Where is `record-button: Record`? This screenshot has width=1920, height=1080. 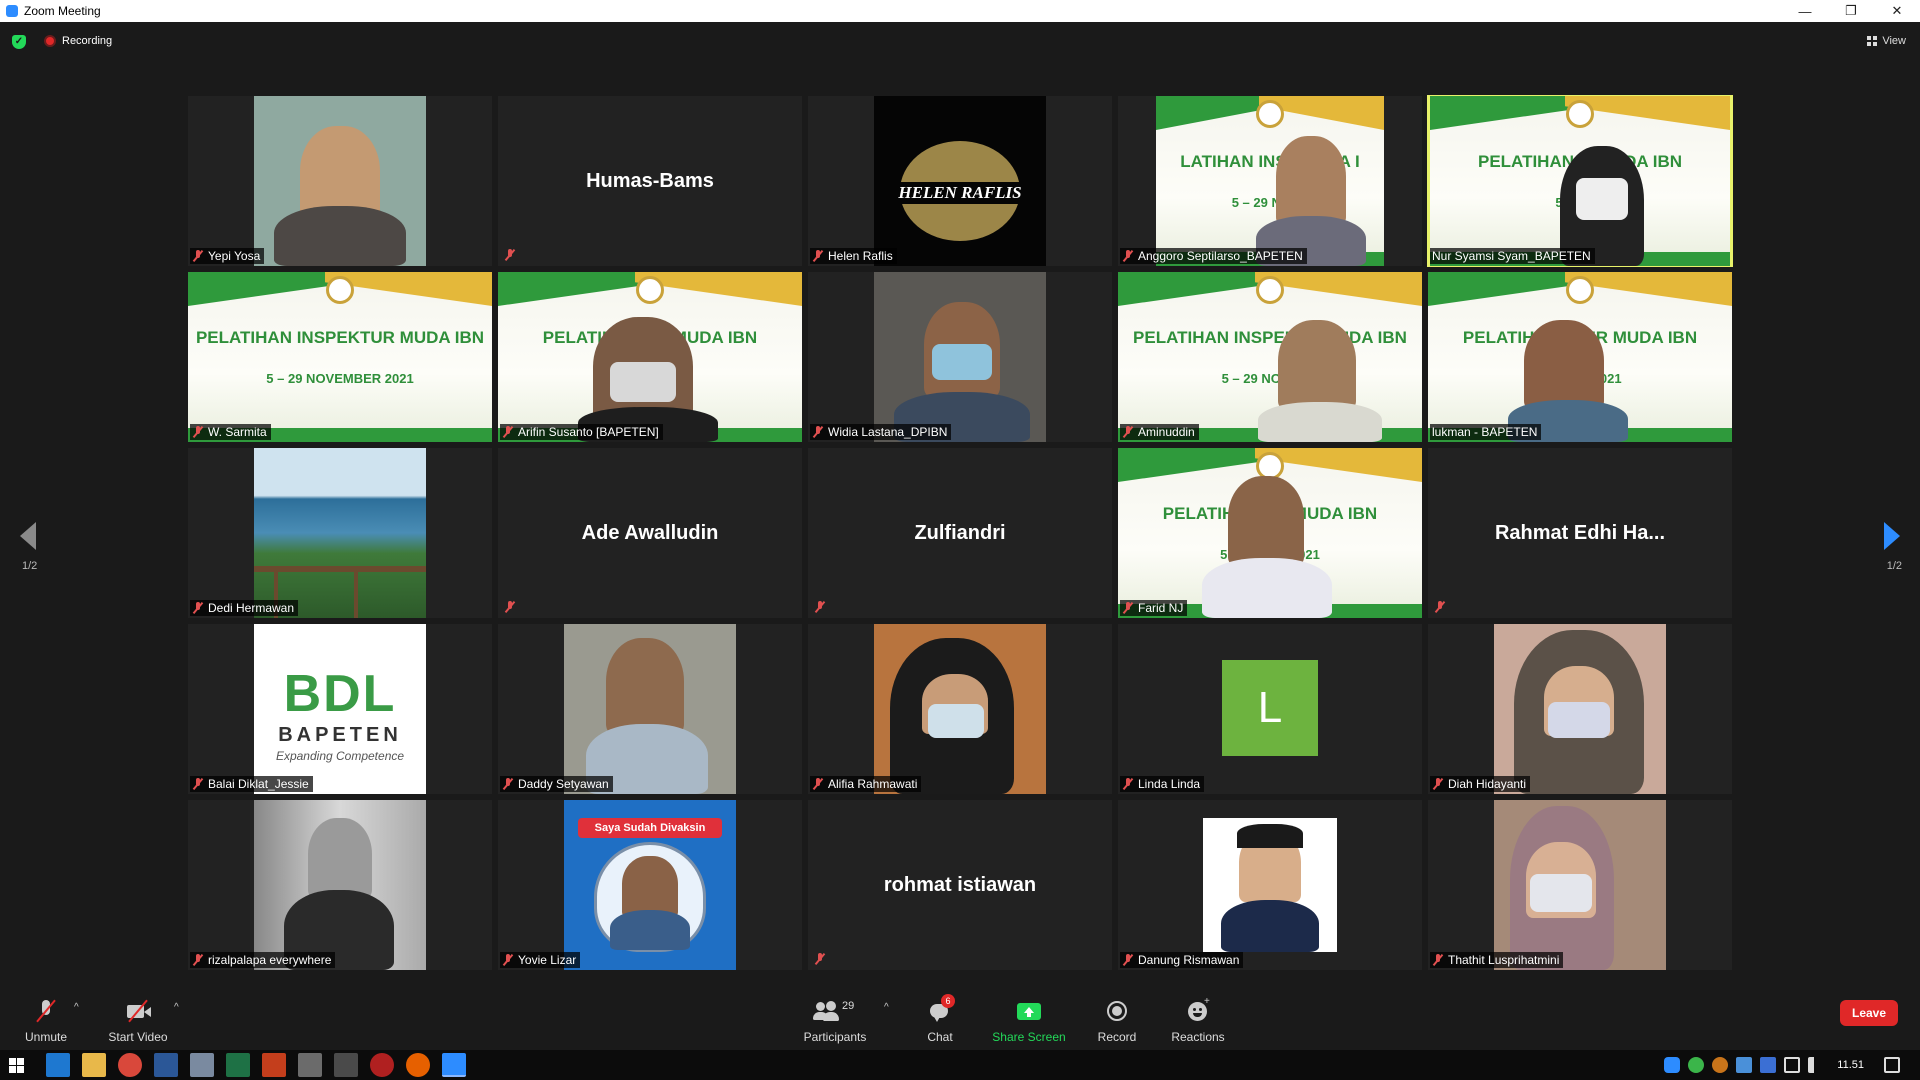
record-button: Record is located at coordinates (1117, 1019).